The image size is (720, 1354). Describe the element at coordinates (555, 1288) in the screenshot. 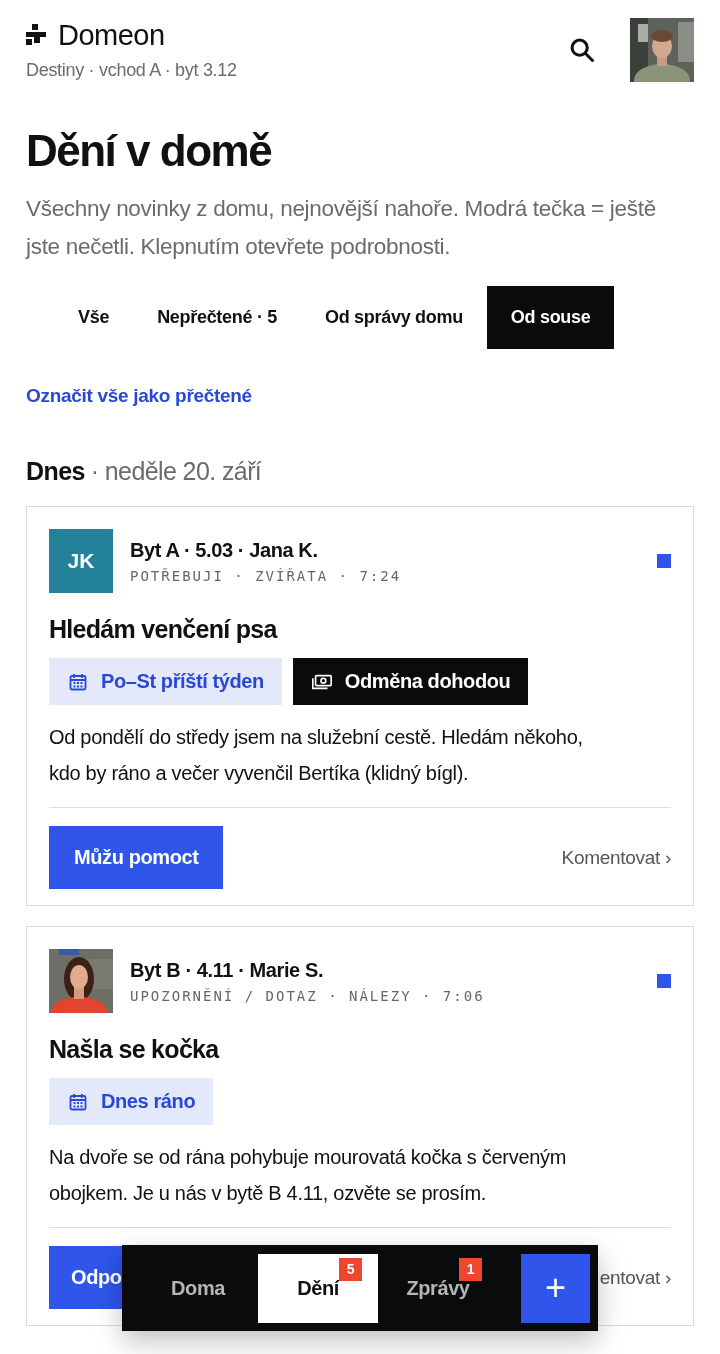

I see `add-button: +` at that location.